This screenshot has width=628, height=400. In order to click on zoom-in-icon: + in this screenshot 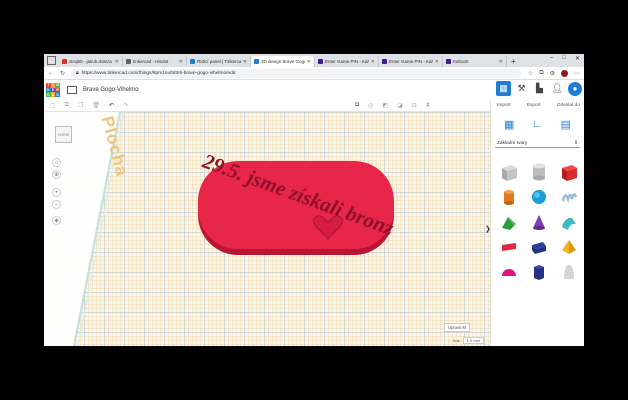, I will do `click(56, 192)`.